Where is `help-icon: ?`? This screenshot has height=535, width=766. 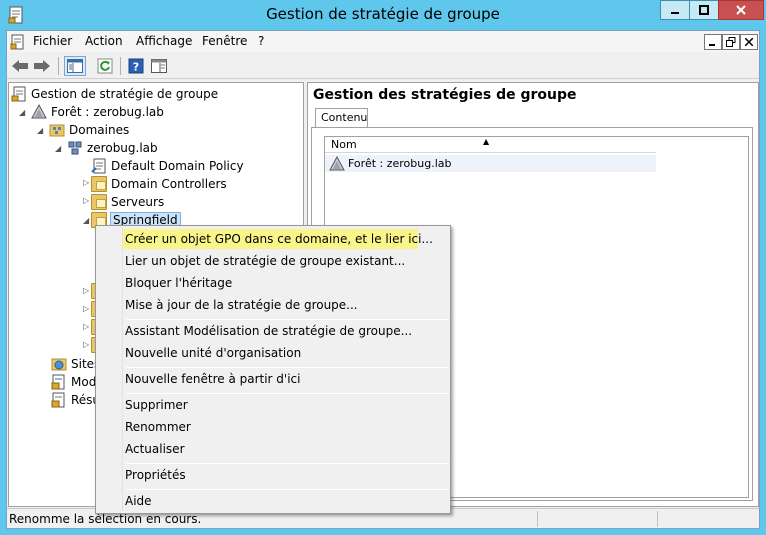 help-icon: ? is located at coordinates (136, 66).